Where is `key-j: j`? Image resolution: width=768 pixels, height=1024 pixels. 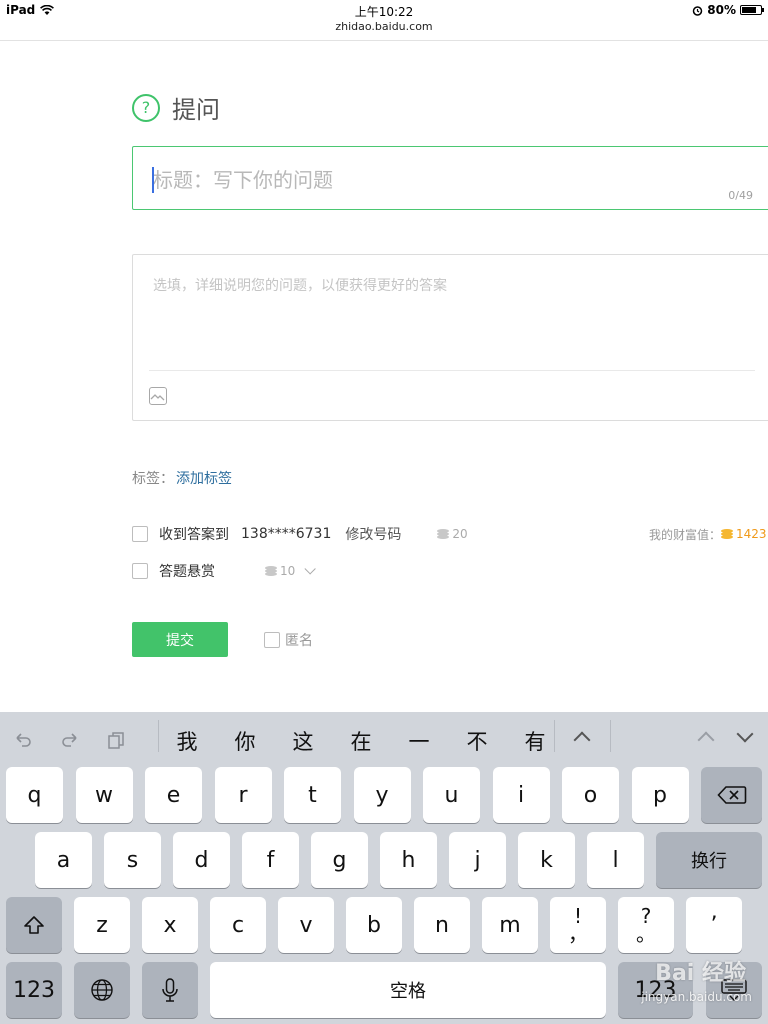
key-j: j is located at coordinates (477, 860).